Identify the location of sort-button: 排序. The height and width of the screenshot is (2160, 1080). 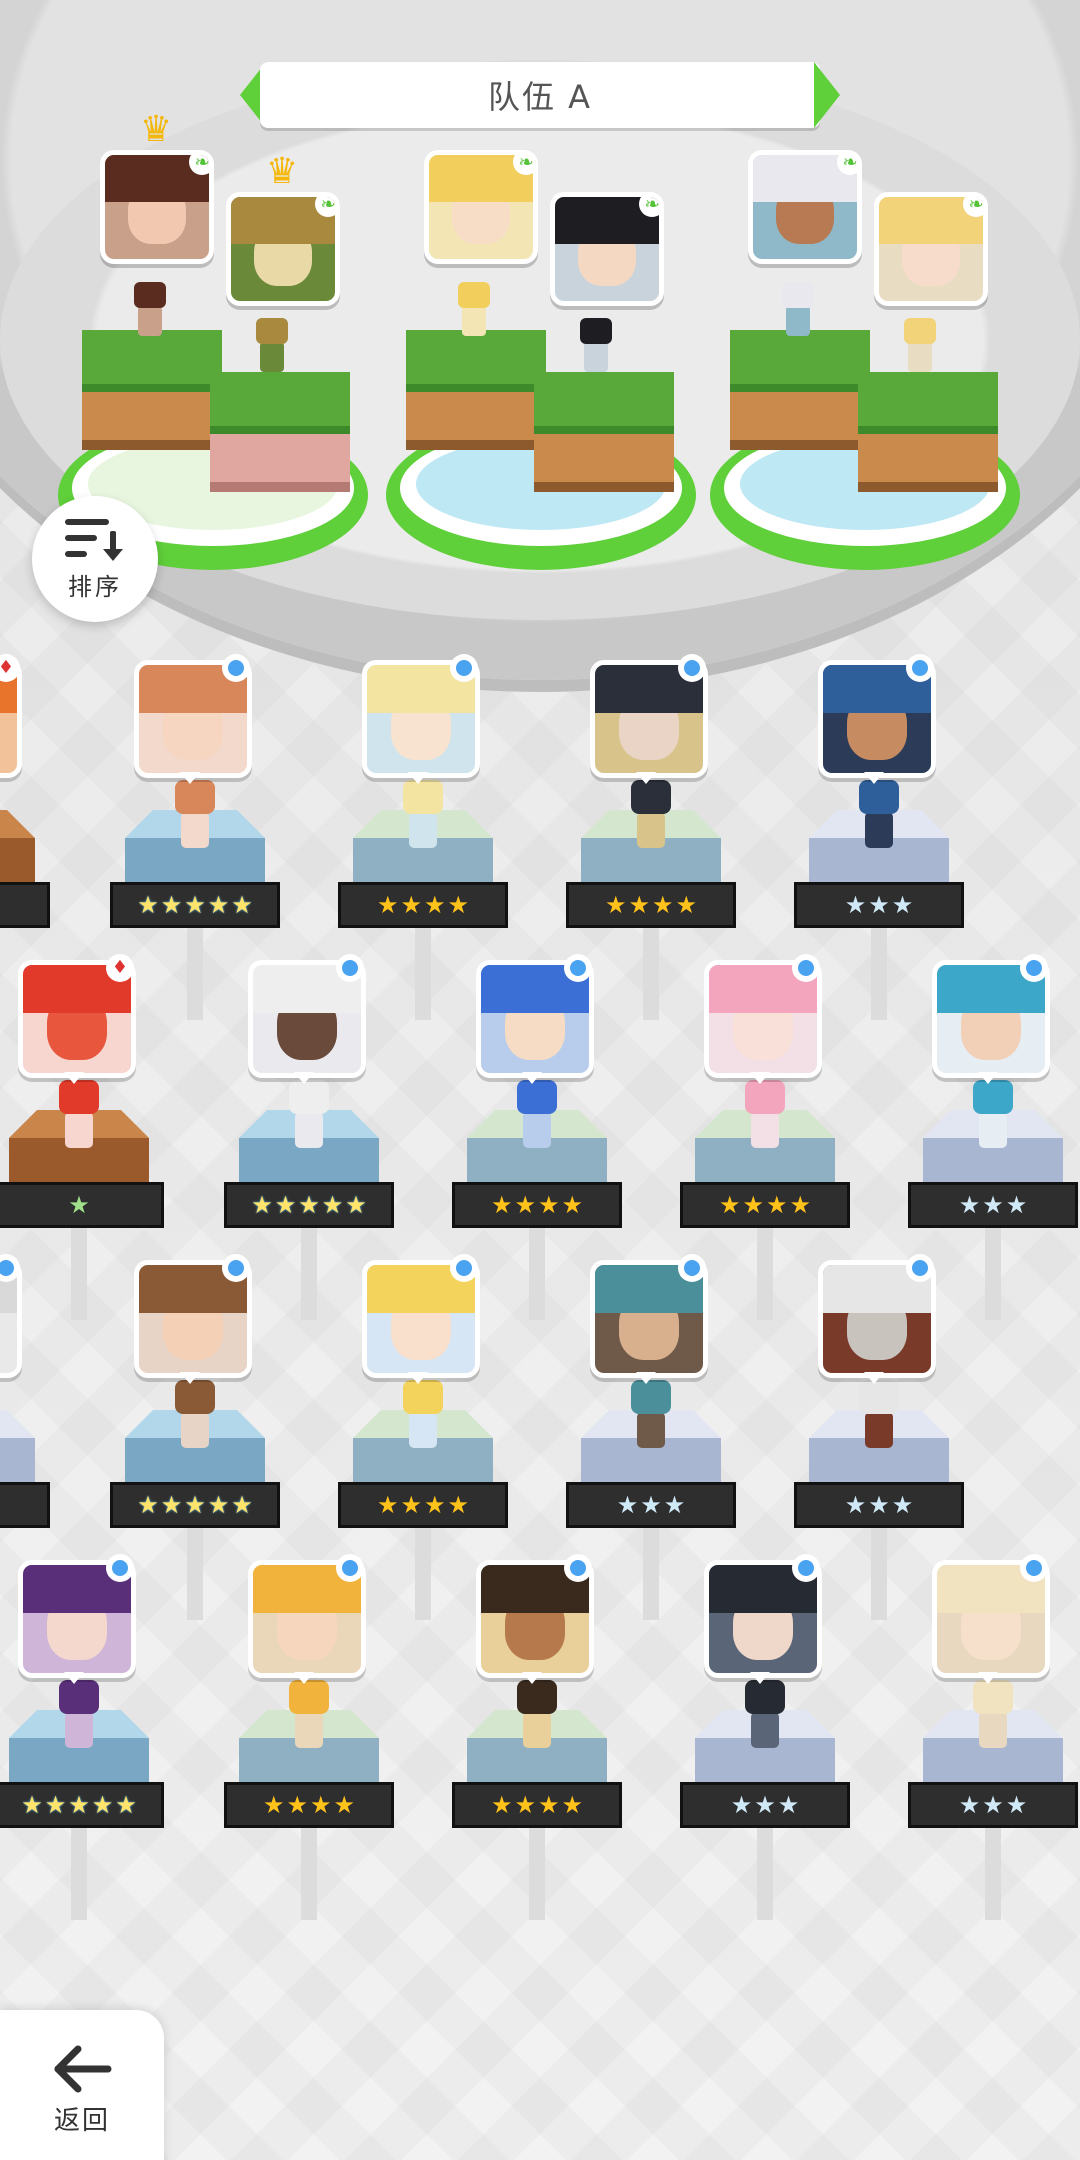
(95, 559).